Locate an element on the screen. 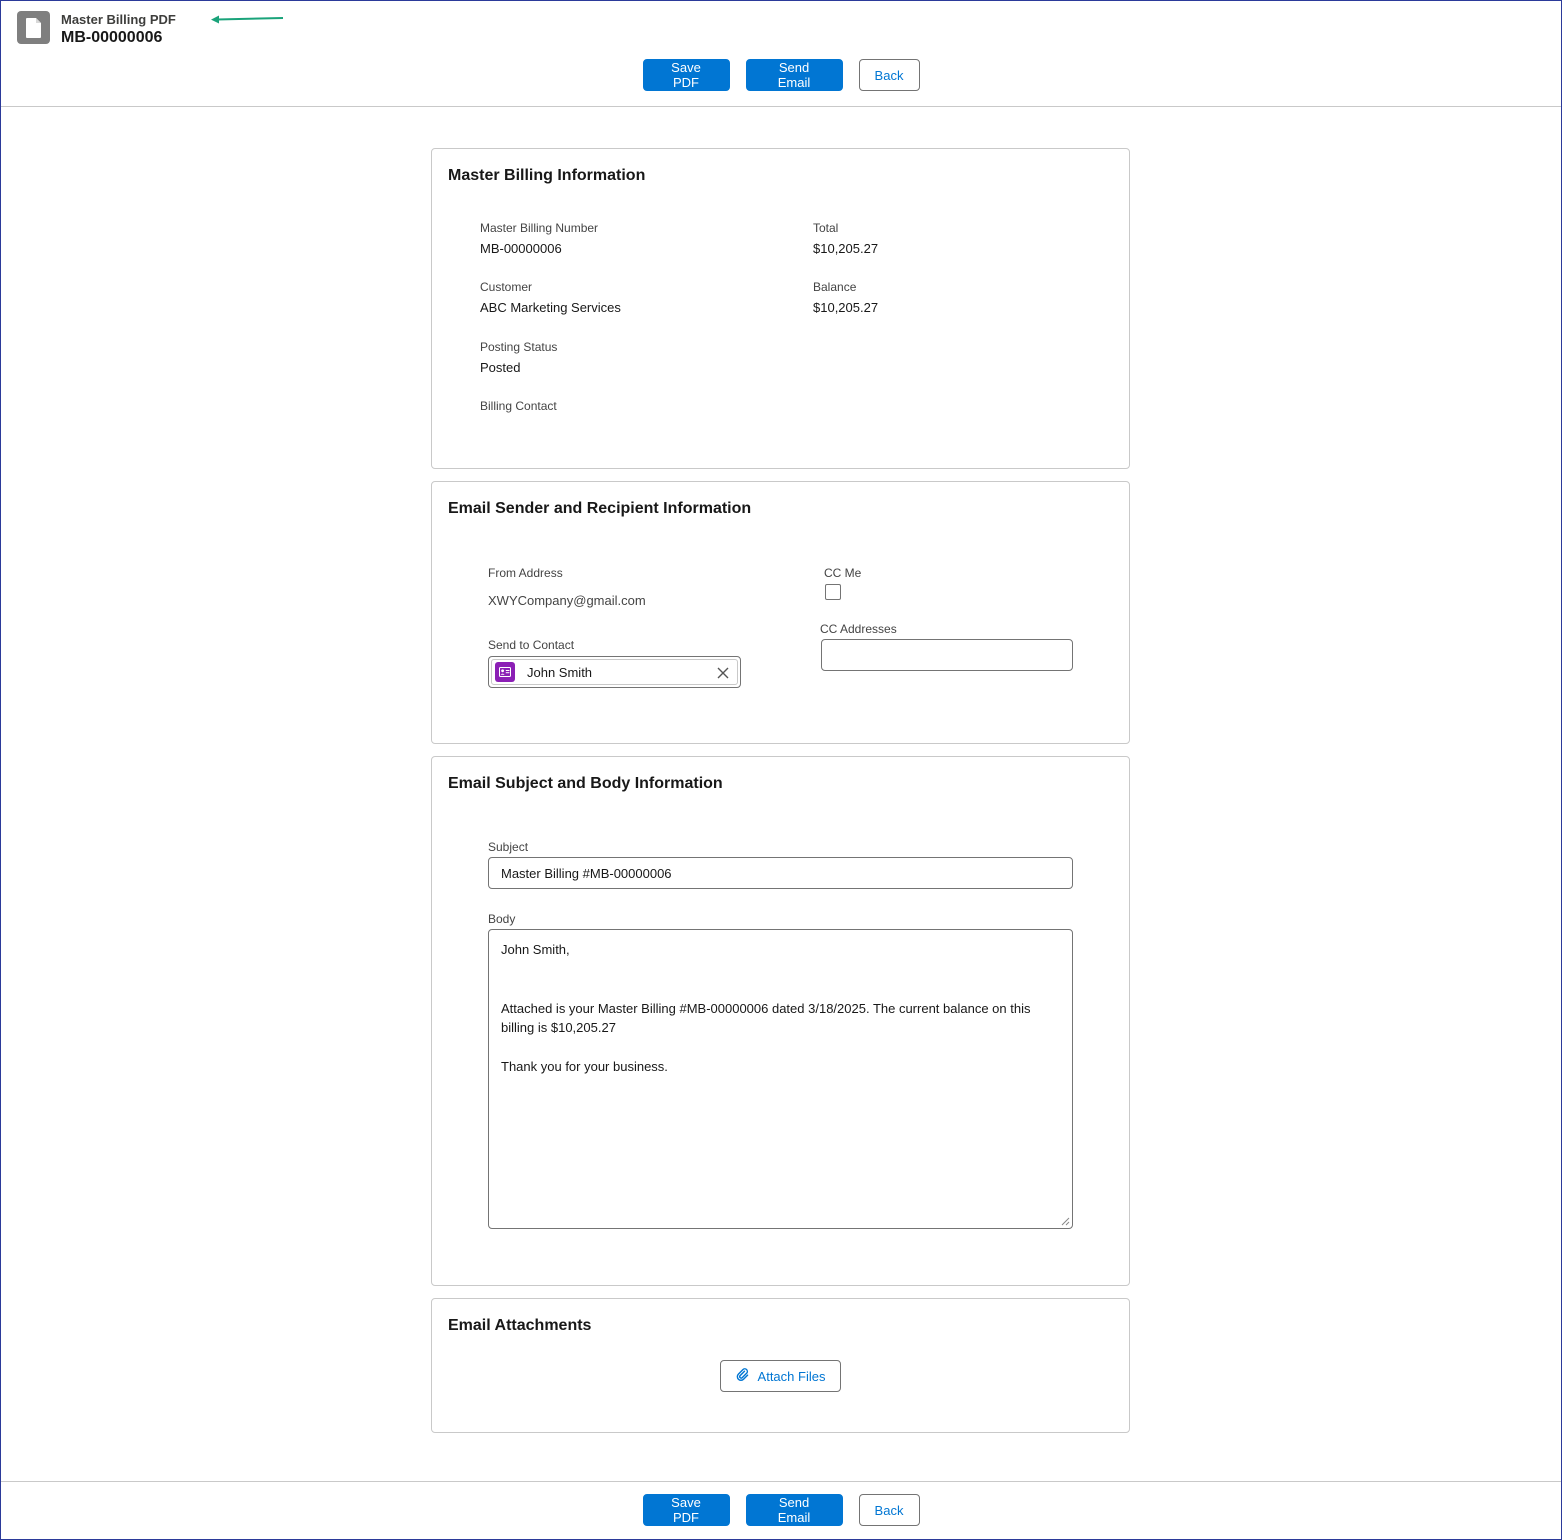 Image resolution: width=1562 pixels, height=1540 pixels. cc-addresses-label: CC Addresses is located at coordinates (858, 629).